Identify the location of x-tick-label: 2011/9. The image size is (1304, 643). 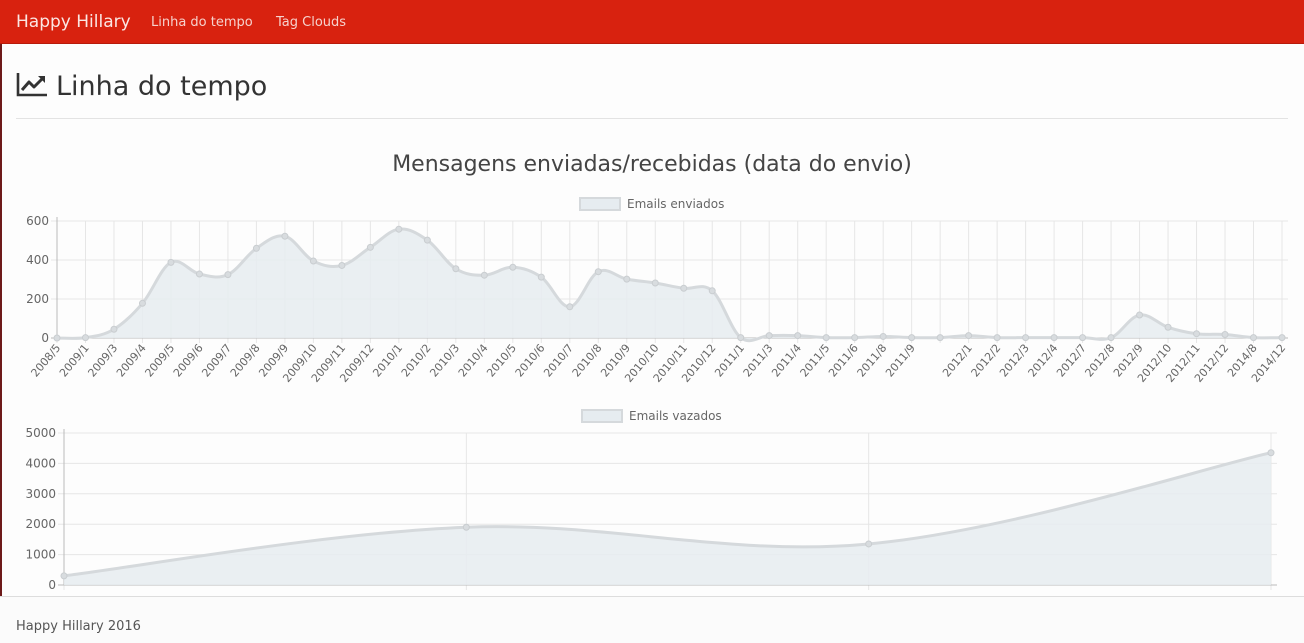
(900, 361).